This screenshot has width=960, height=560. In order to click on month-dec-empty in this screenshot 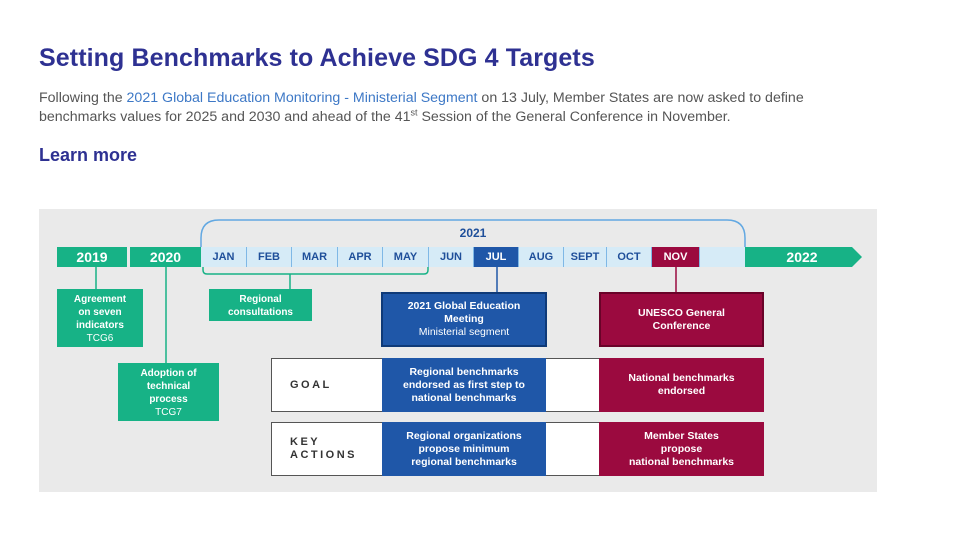, I will do `click(722, 257)`.